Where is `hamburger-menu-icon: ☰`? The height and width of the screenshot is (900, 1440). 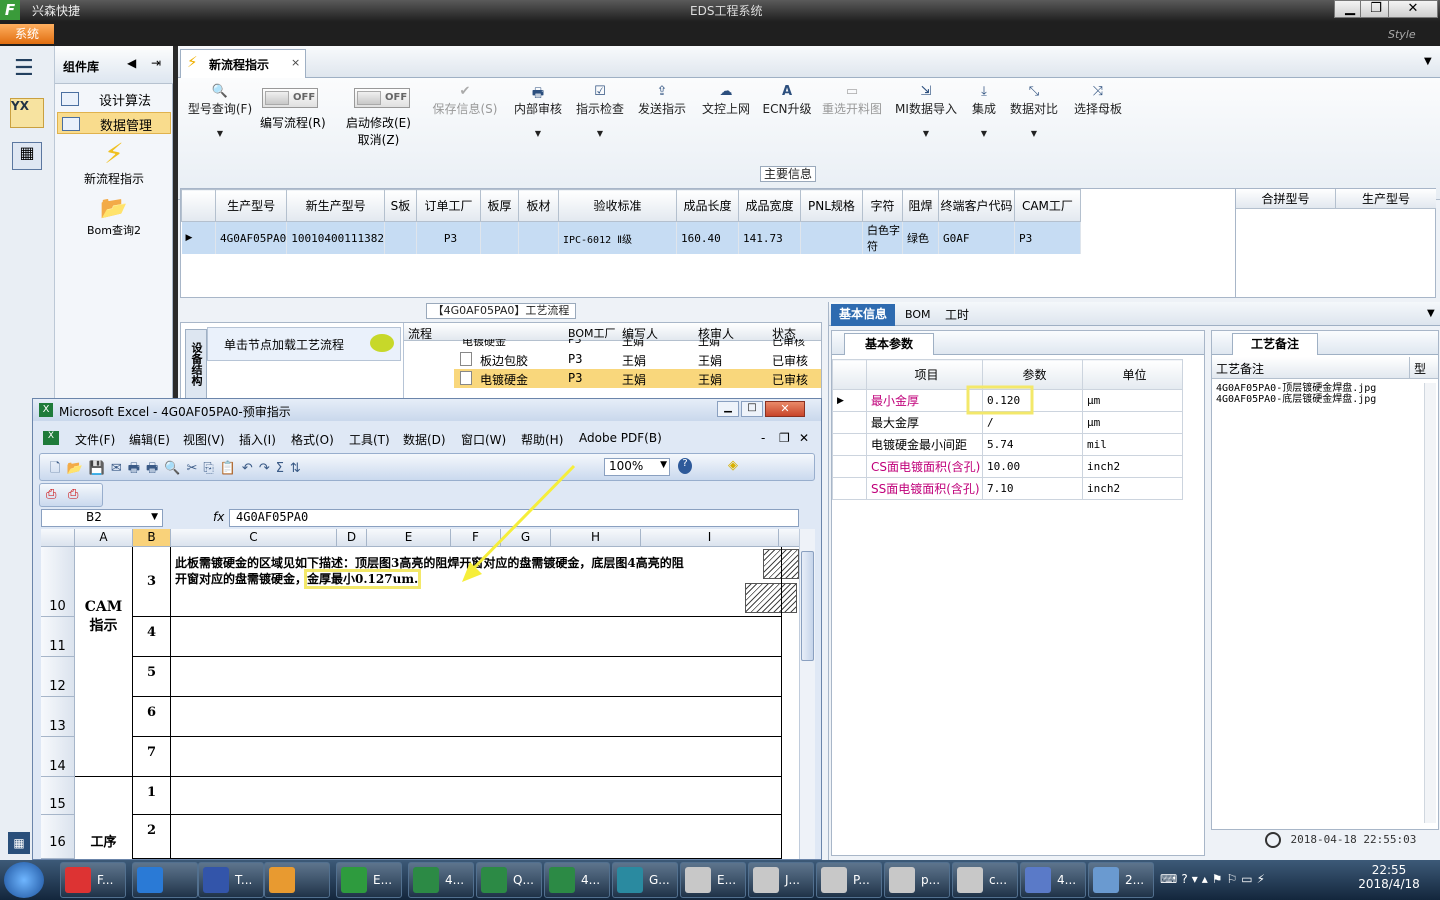 hamburger-menu-icon: ☰ is located at coordinates (24, 68).